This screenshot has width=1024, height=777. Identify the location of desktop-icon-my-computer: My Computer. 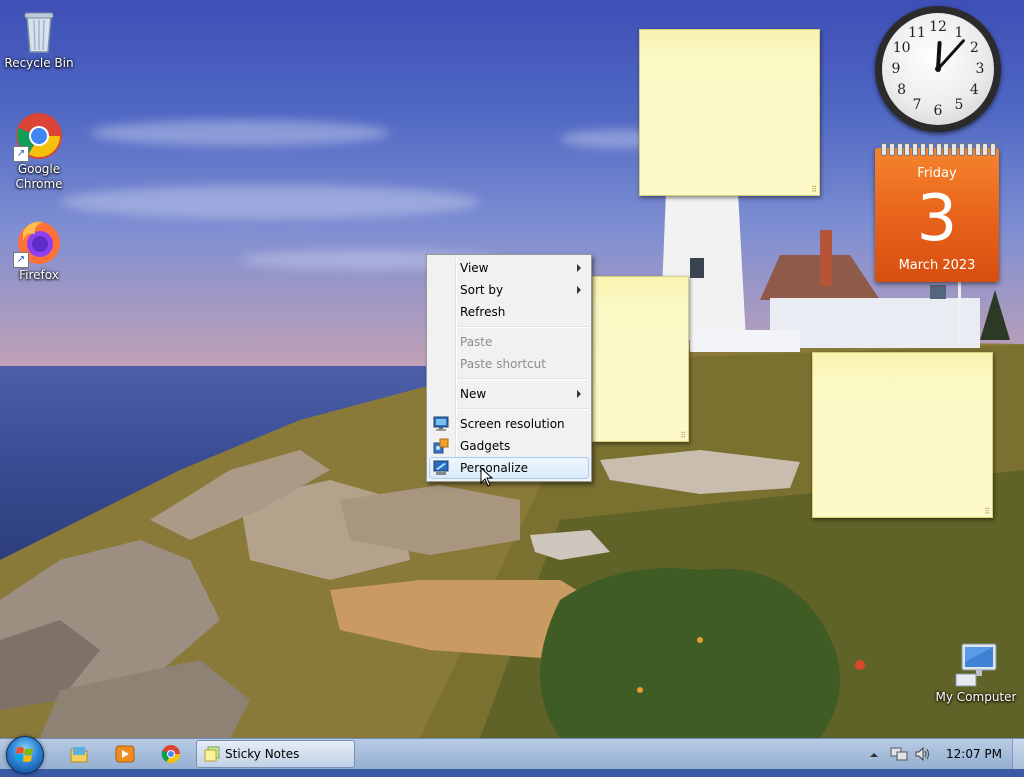
(976, 672).